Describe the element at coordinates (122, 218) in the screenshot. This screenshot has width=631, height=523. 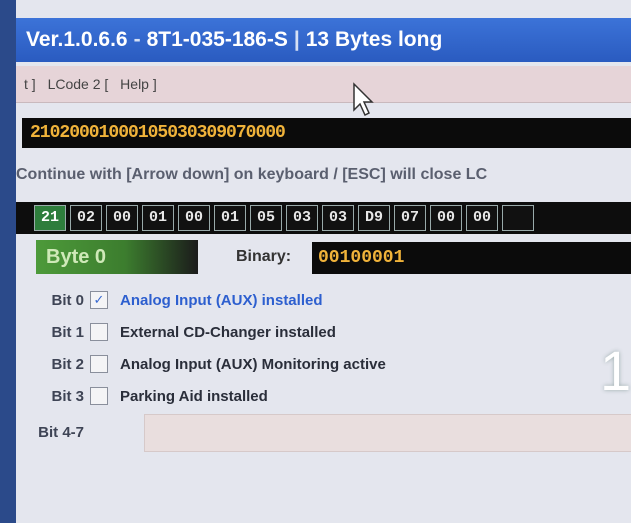
I see `byte-cell-2: 00` at that location.